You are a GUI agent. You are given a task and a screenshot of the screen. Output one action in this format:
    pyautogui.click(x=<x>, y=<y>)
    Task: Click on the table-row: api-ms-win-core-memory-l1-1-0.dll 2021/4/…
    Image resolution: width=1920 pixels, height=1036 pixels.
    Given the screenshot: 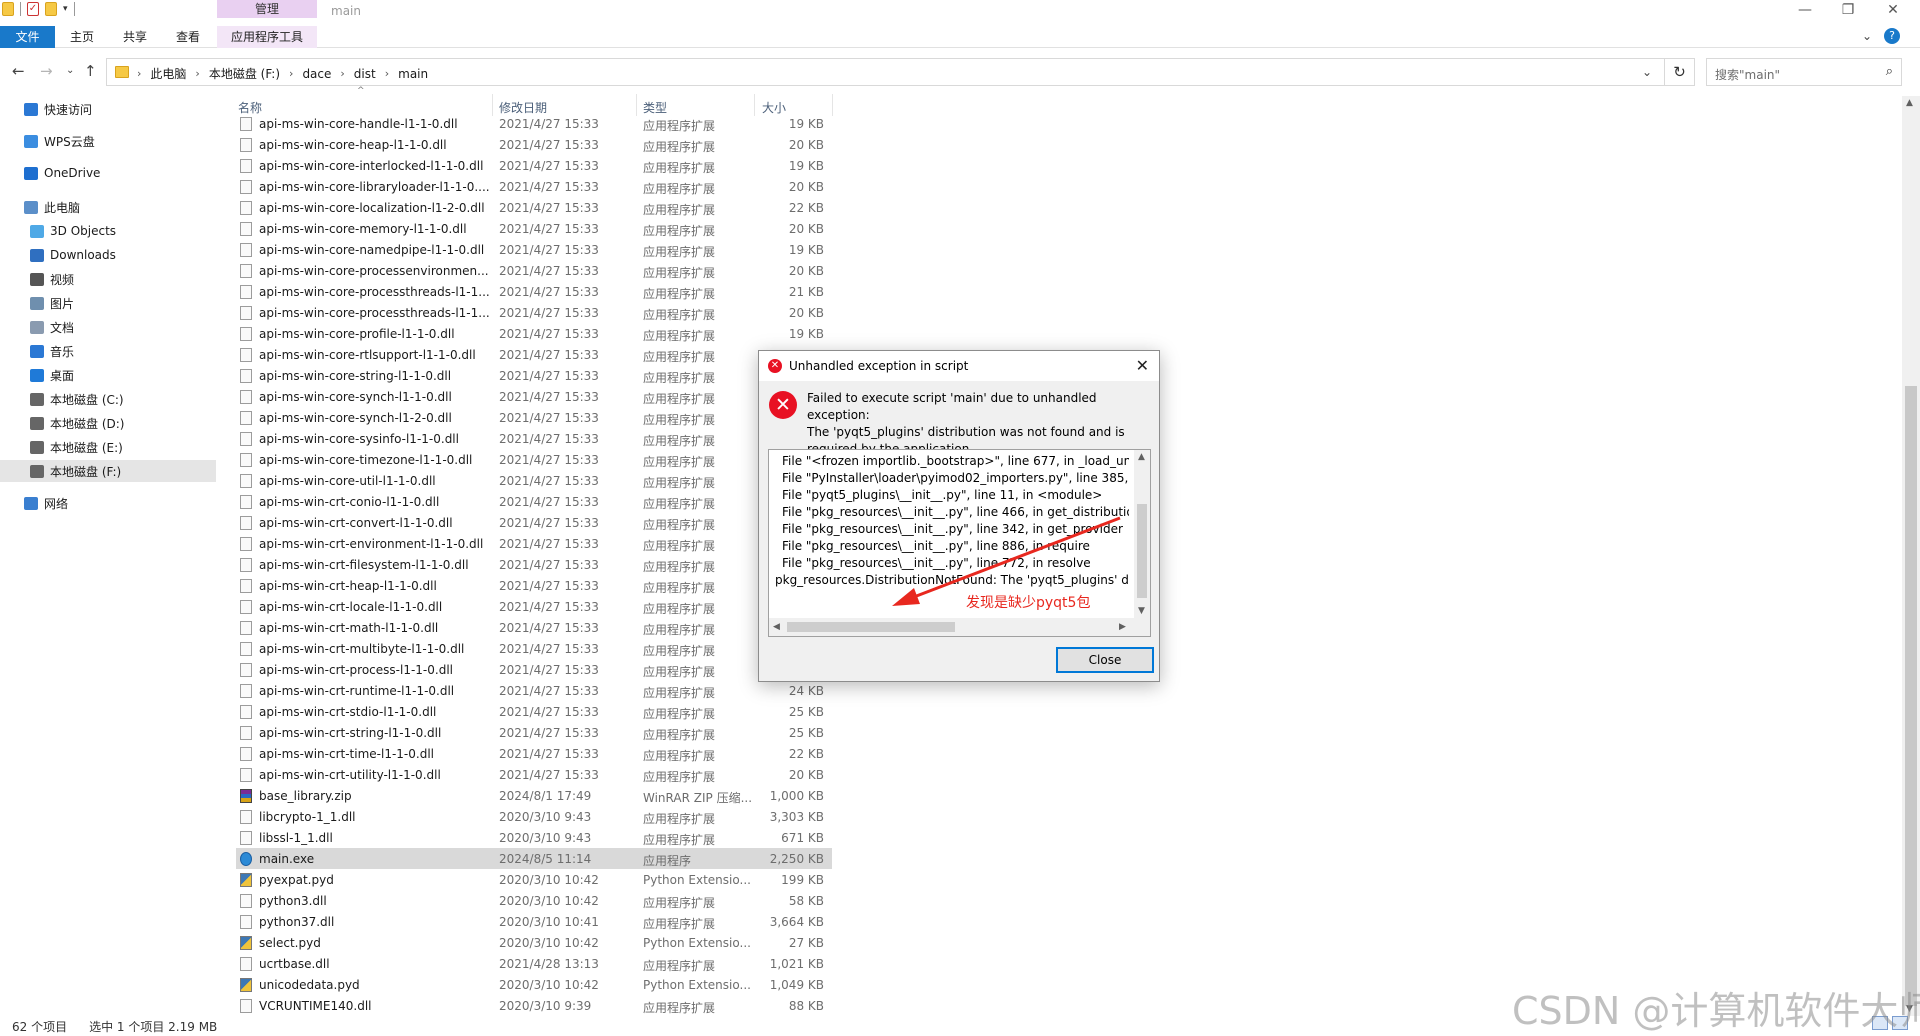 What is the action you would take?
    pyautogui.click(x=534, y=228)
    